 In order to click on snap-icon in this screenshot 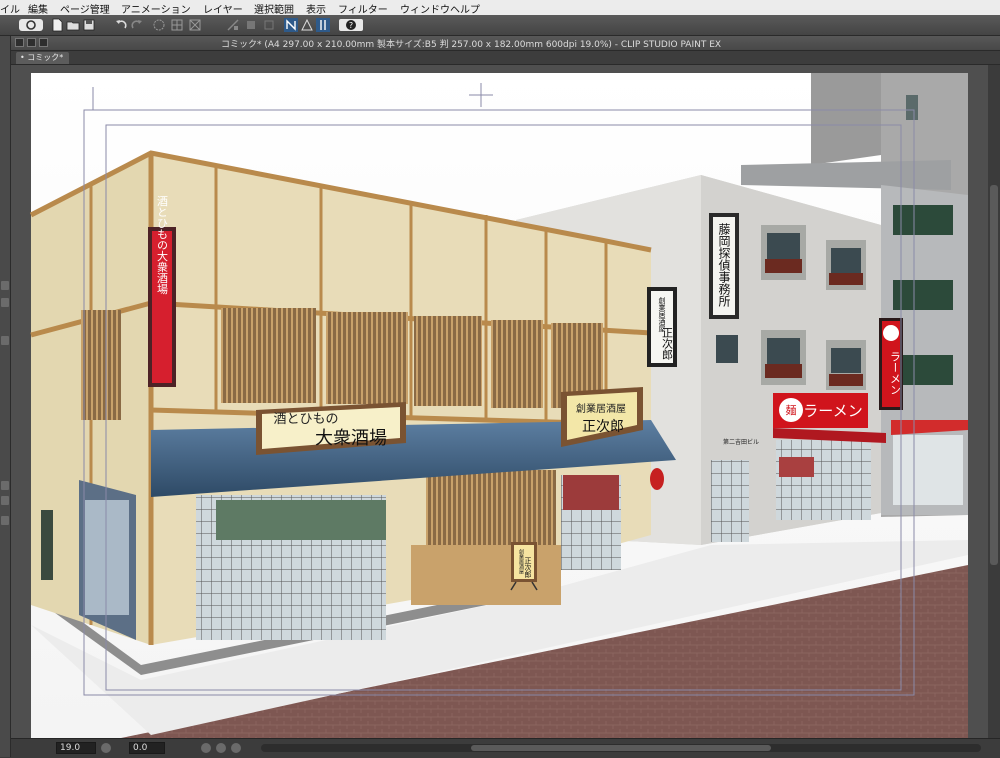, I will do `click(177, 25)`.